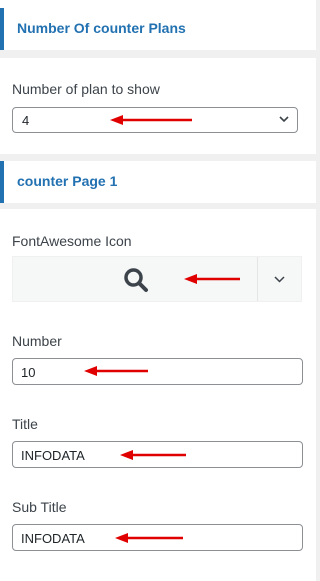 This screenshot has width=320, height=581. Describe the element at coordinates (86, 89) in the screenshot. I see `plan-count-label: Number of plan to show` at that location.